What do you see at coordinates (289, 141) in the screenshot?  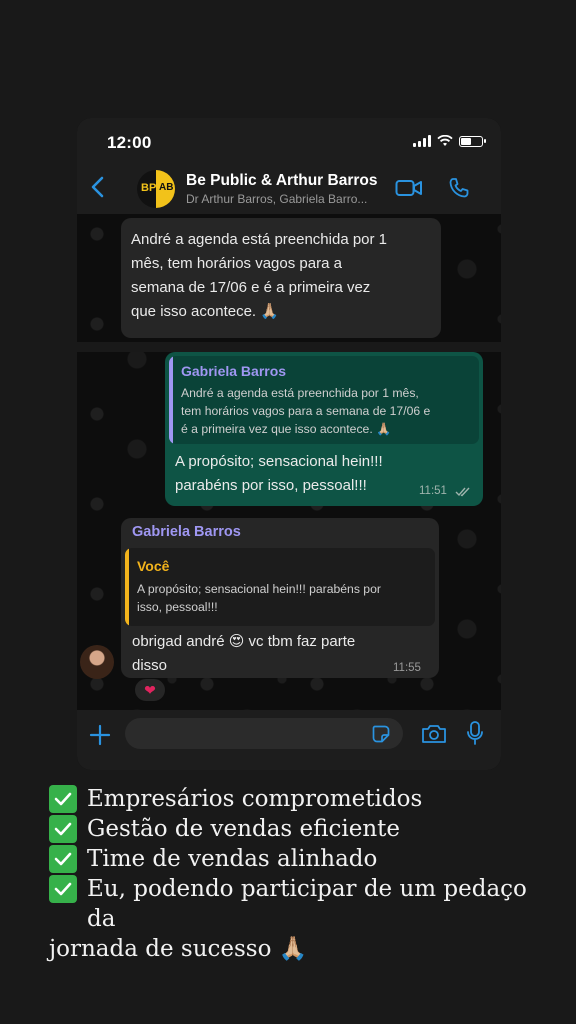 I see `status-bar: 12:00` at bounding box center [289, 141].